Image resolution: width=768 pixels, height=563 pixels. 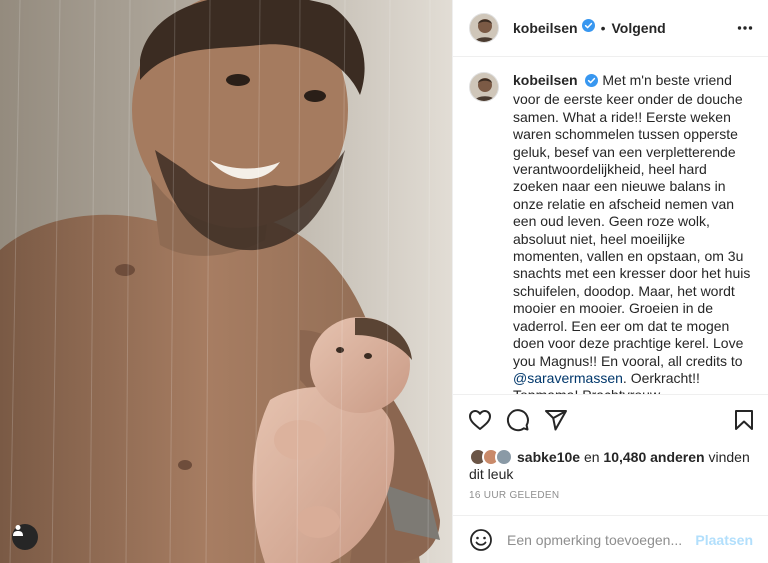 I want to click on liker-avatars, so click(x=492, y=457).